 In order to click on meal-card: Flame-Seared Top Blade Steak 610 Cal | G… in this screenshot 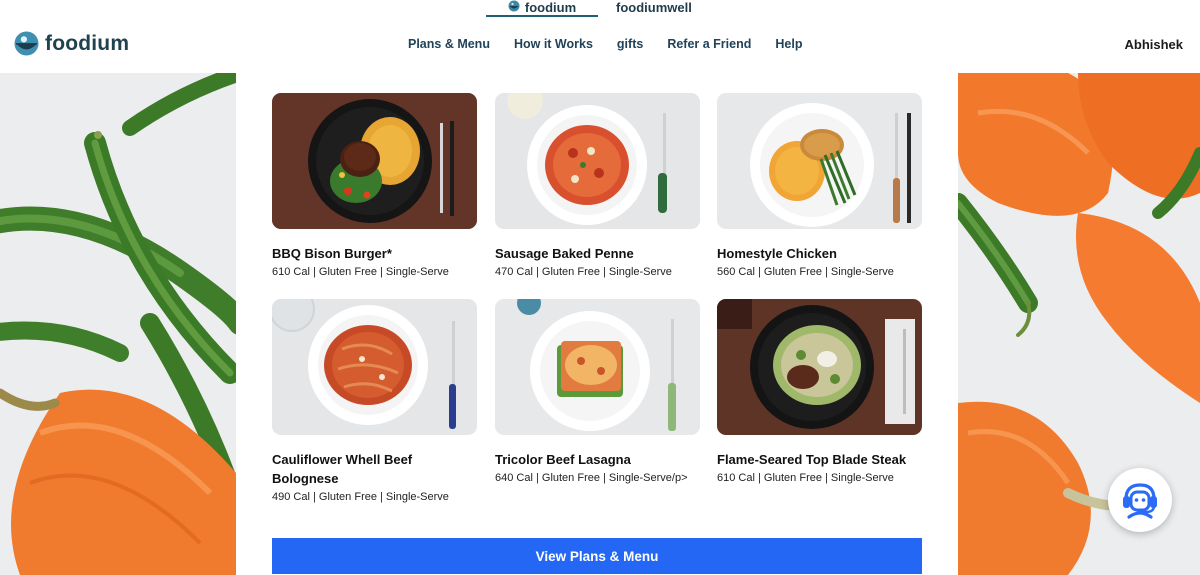, I will do `click(819, 391)`.